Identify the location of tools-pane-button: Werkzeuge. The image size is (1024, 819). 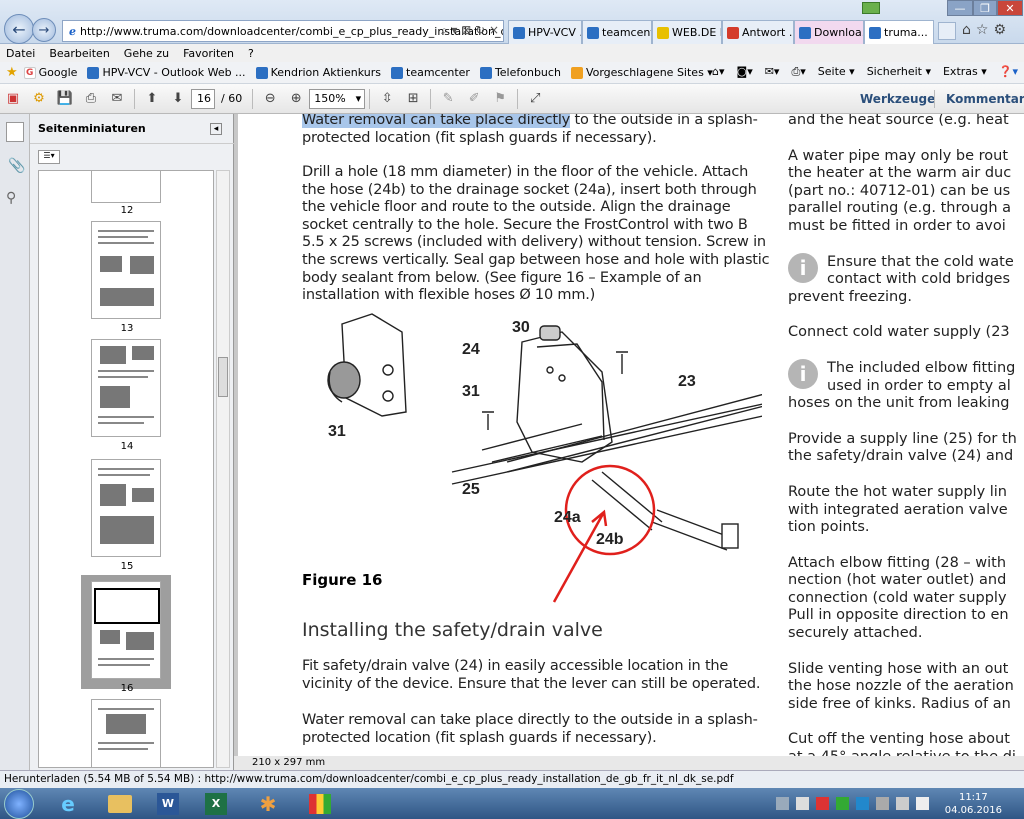
(897, 99).